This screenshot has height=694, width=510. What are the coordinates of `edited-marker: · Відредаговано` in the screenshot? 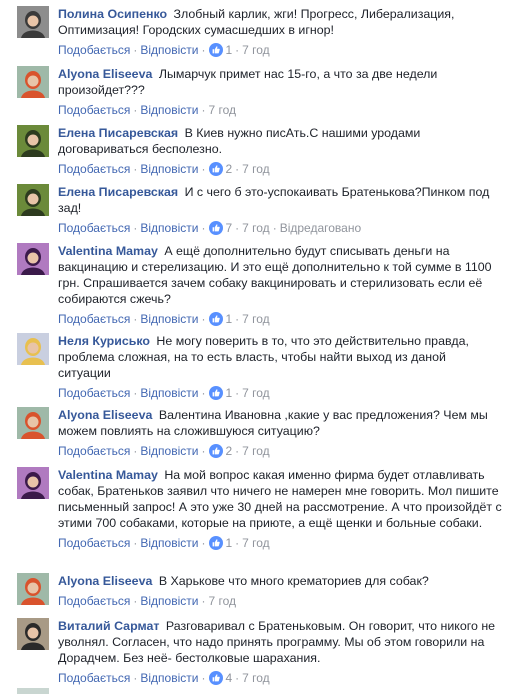 It's located at (315, 228).